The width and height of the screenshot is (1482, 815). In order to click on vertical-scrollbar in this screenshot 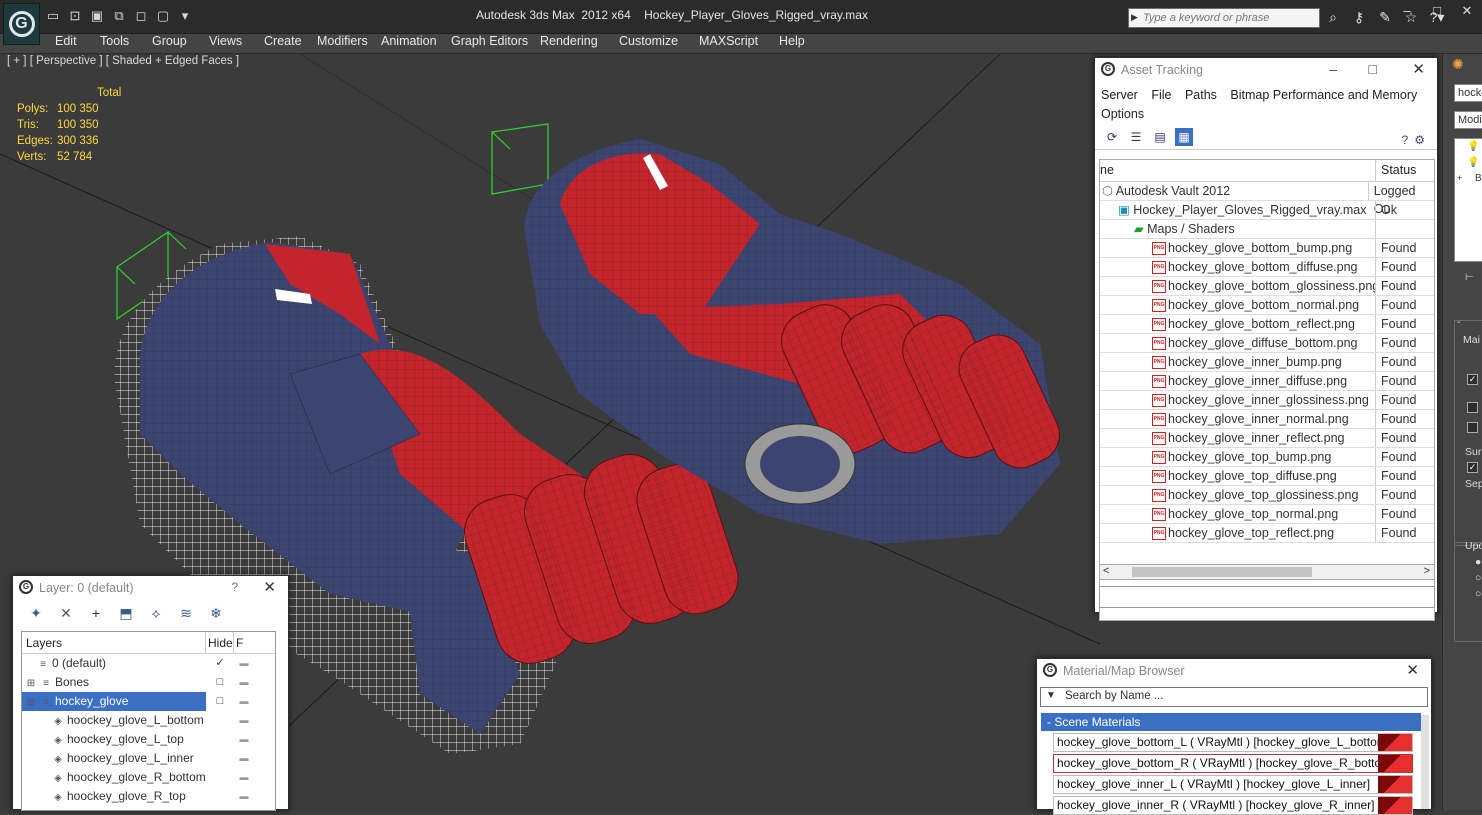, I will do `click(1425, 762)`.